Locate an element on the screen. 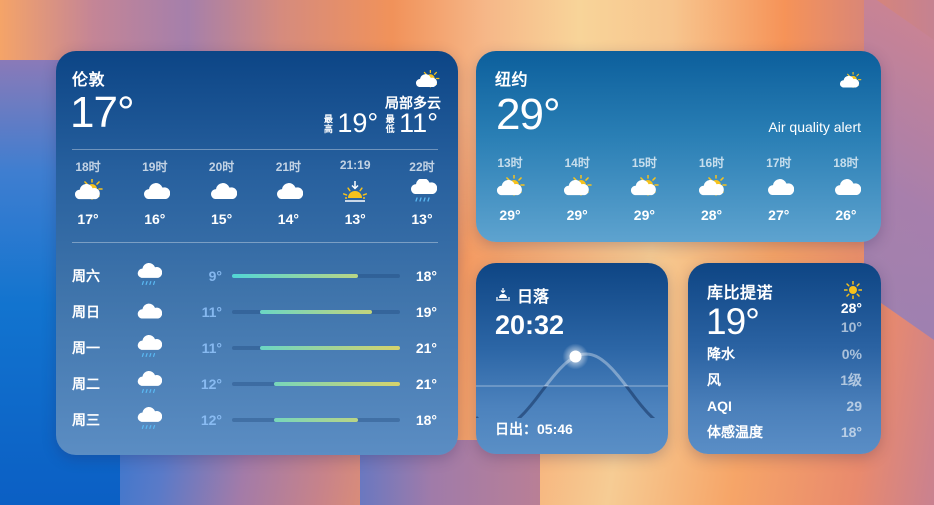 This screenshot has height=505, width=934. hour-temperature: 17° is located at coordinates (88, 219).